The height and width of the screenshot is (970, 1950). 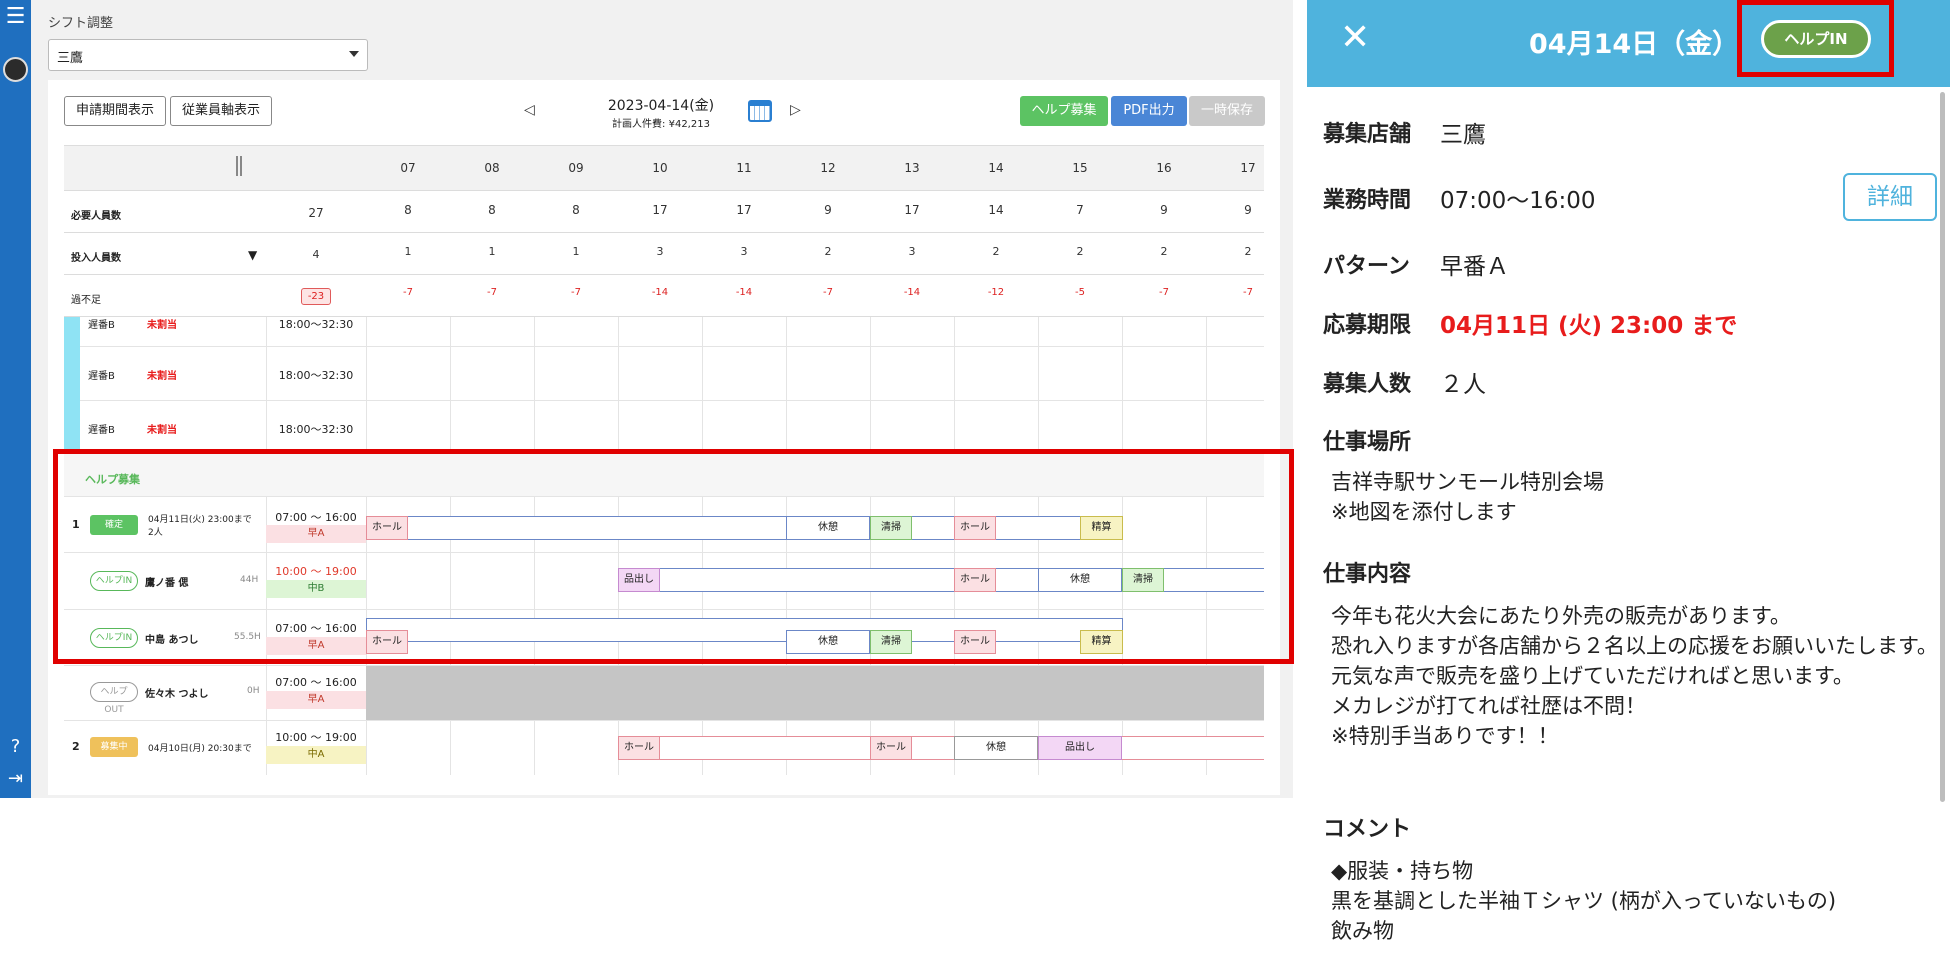 I want to click on close-icon: ✕, so click(x=1355, y=38).